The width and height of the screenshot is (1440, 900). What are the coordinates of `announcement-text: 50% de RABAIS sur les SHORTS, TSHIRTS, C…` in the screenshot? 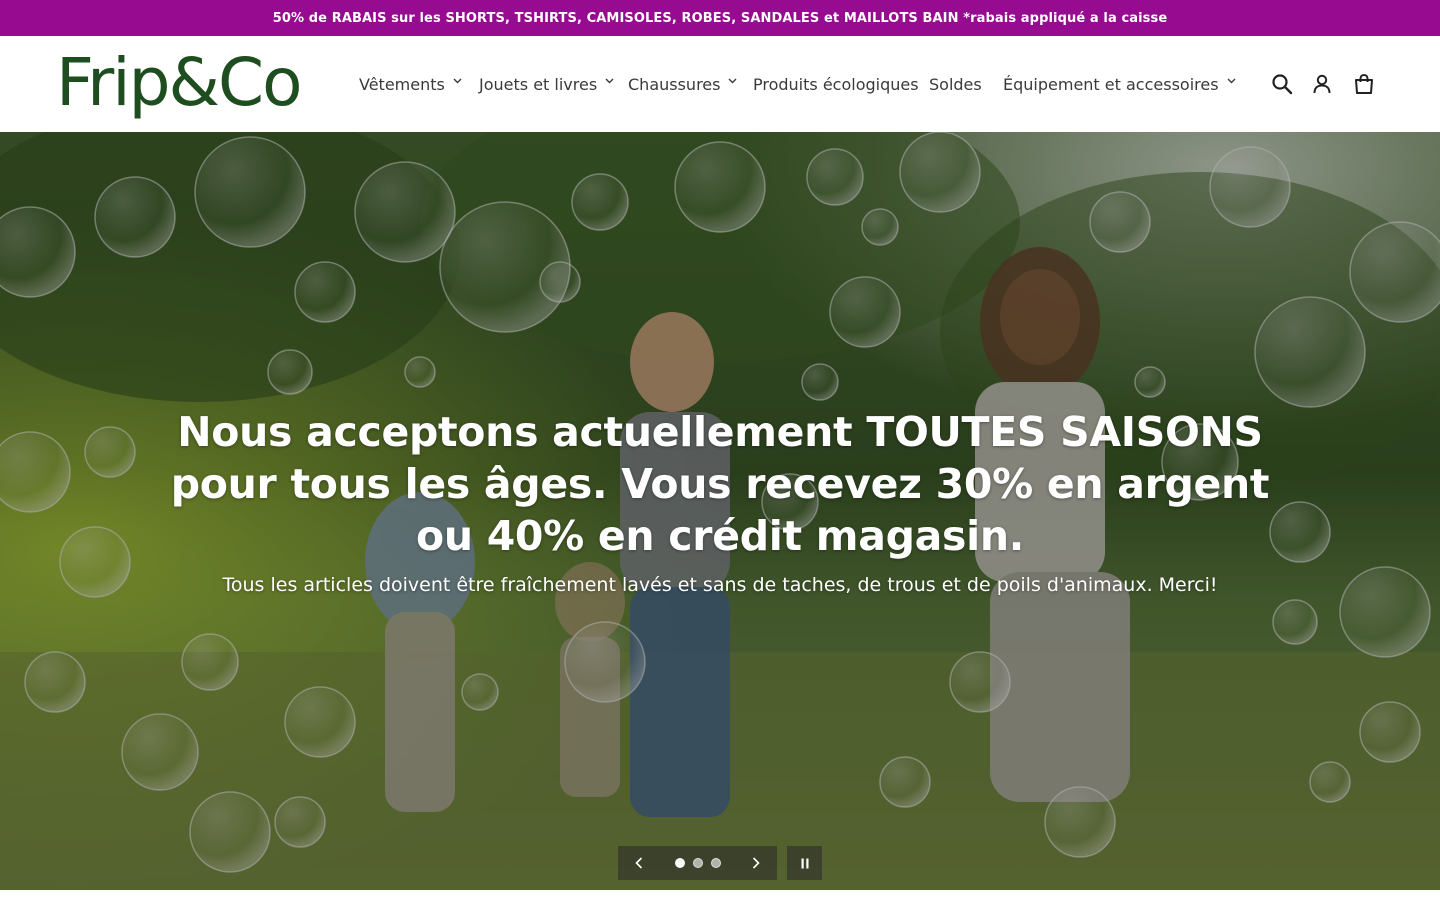 It's located at (720, 18).